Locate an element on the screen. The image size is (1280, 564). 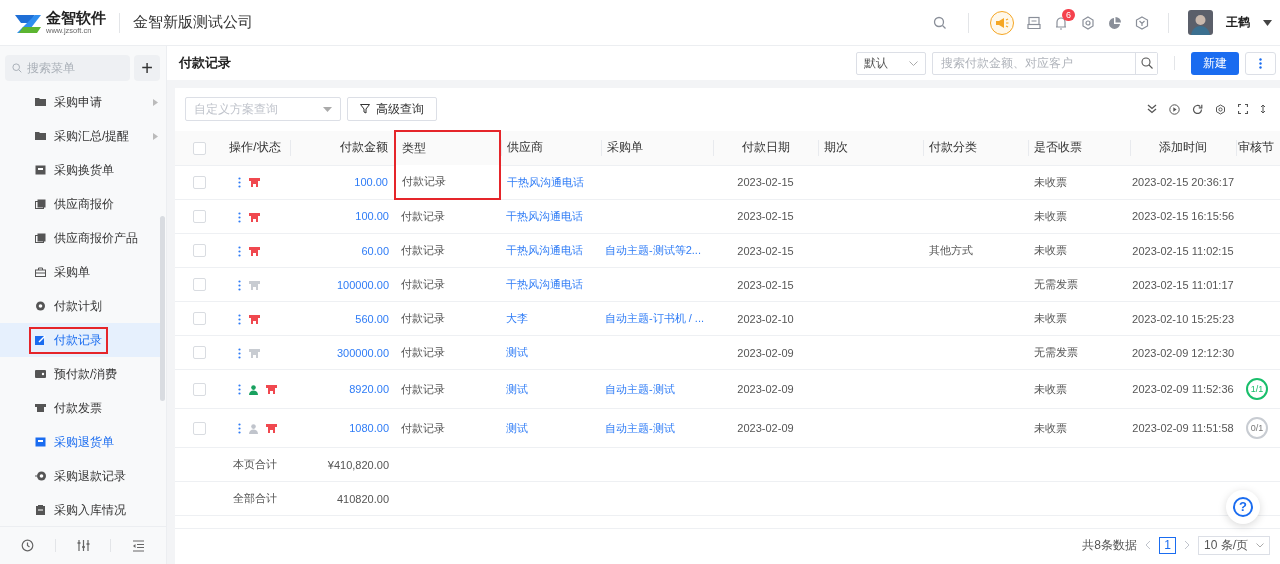
history-icon is located at coordinates (27, 545).